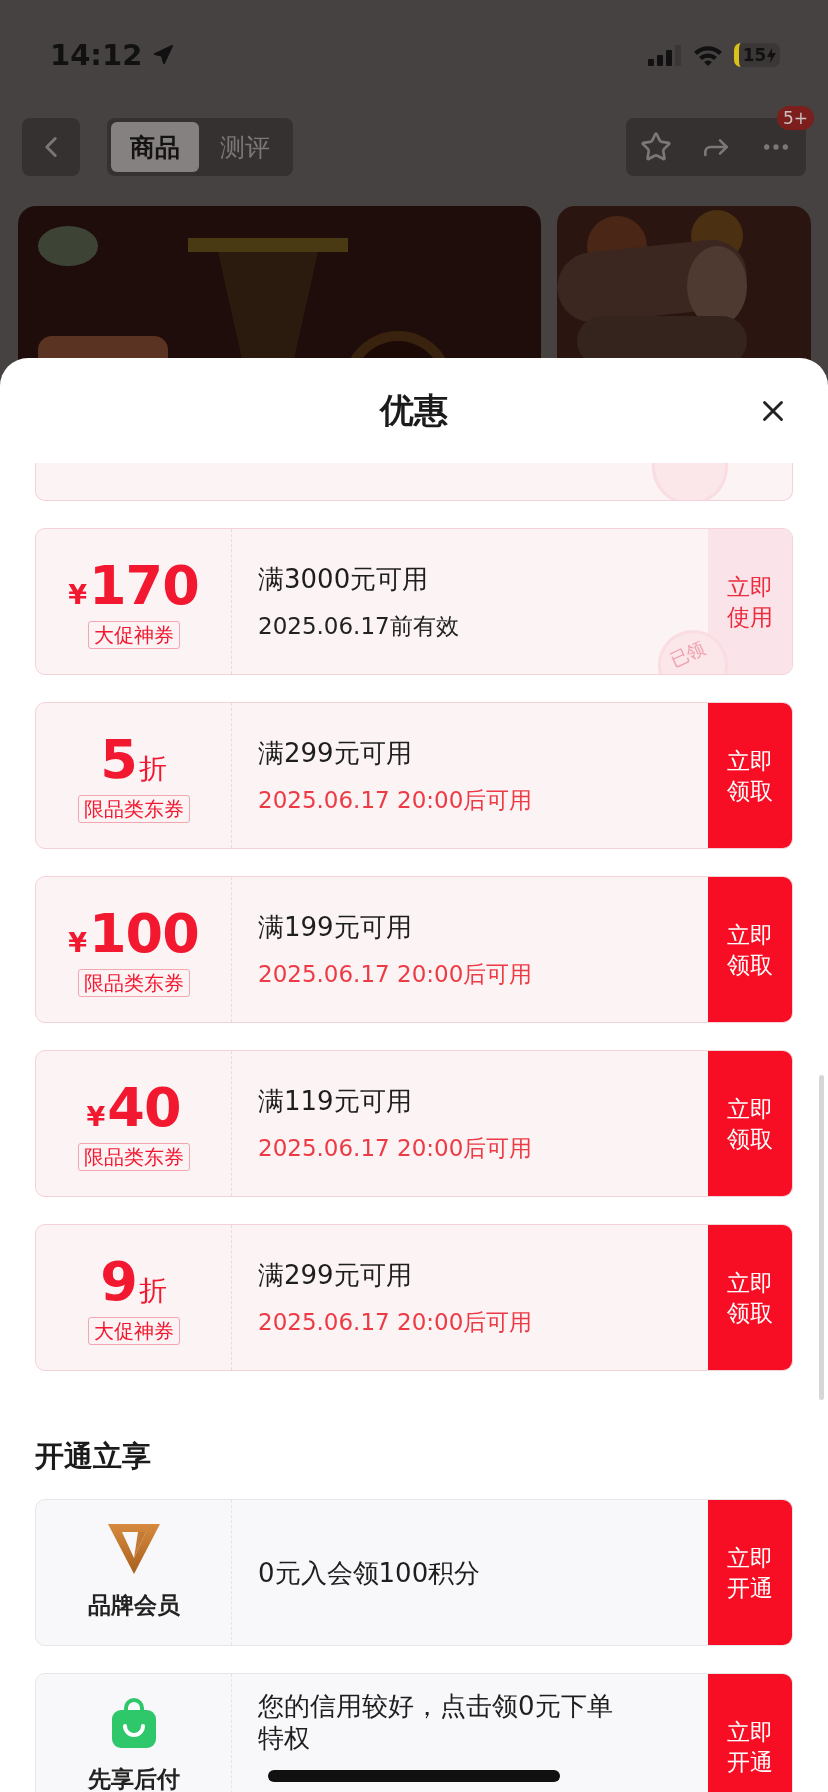 The height and width of the screenshot is (1792, 828). Describe the element at coordinates (750, 601) in the screenshot. I see `coupon-action-button: 立即使用` at that location.